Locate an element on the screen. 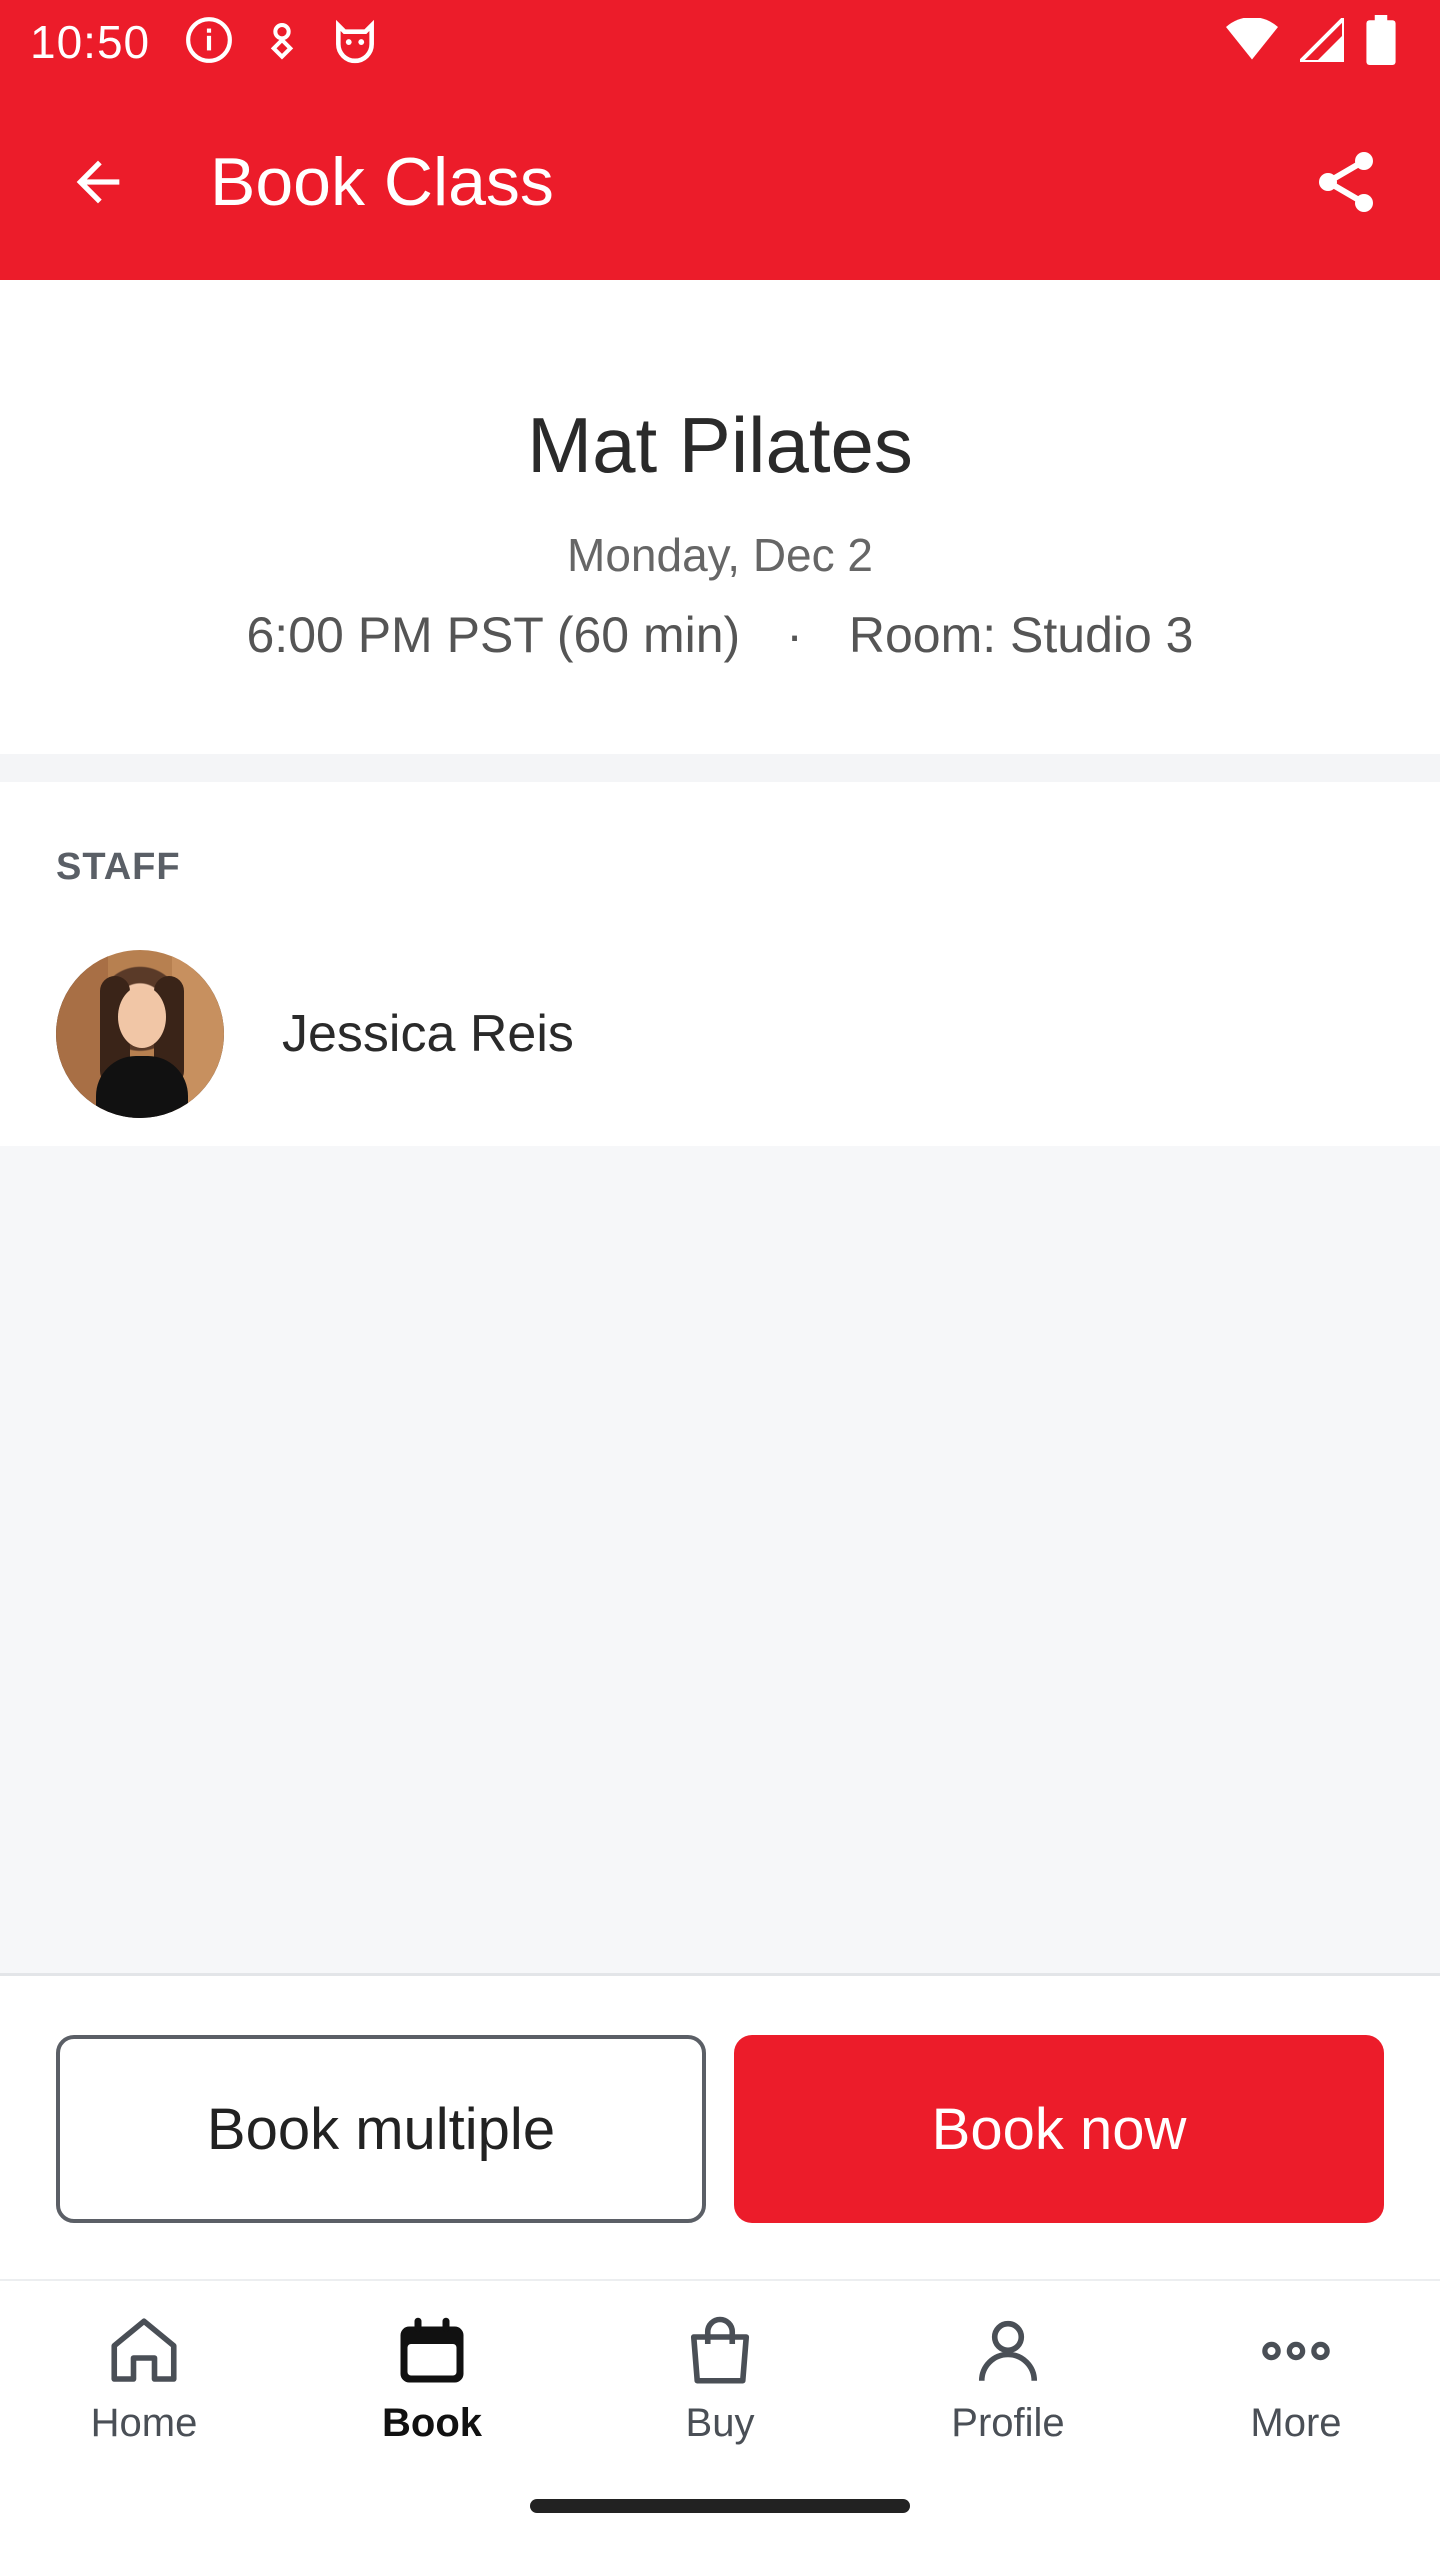  avatar is located at coordinates (140, 1034).